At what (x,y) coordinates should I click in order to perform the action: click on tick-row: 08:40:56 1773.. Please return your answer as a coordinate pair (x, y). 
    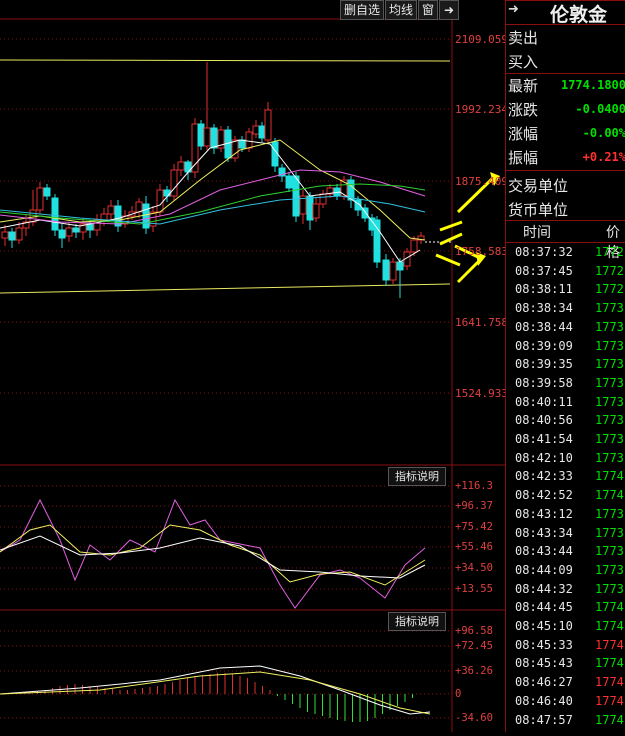
    Looking at the image, I should click on (565, 422).